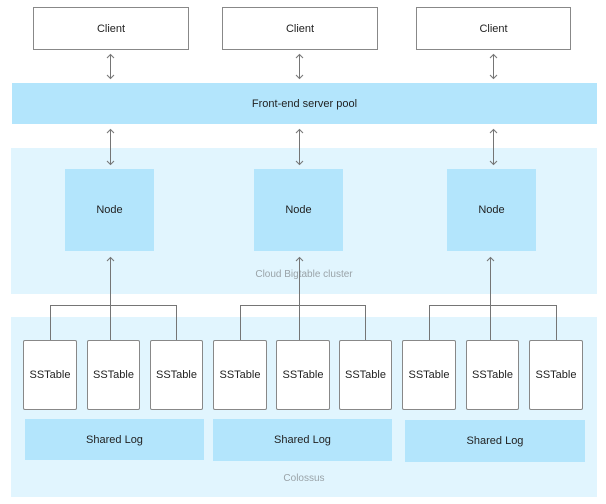 Image resolution: width=606 pixels, height=504 pixels. I want to click on client-frontend-arrows, so click(302, 66).